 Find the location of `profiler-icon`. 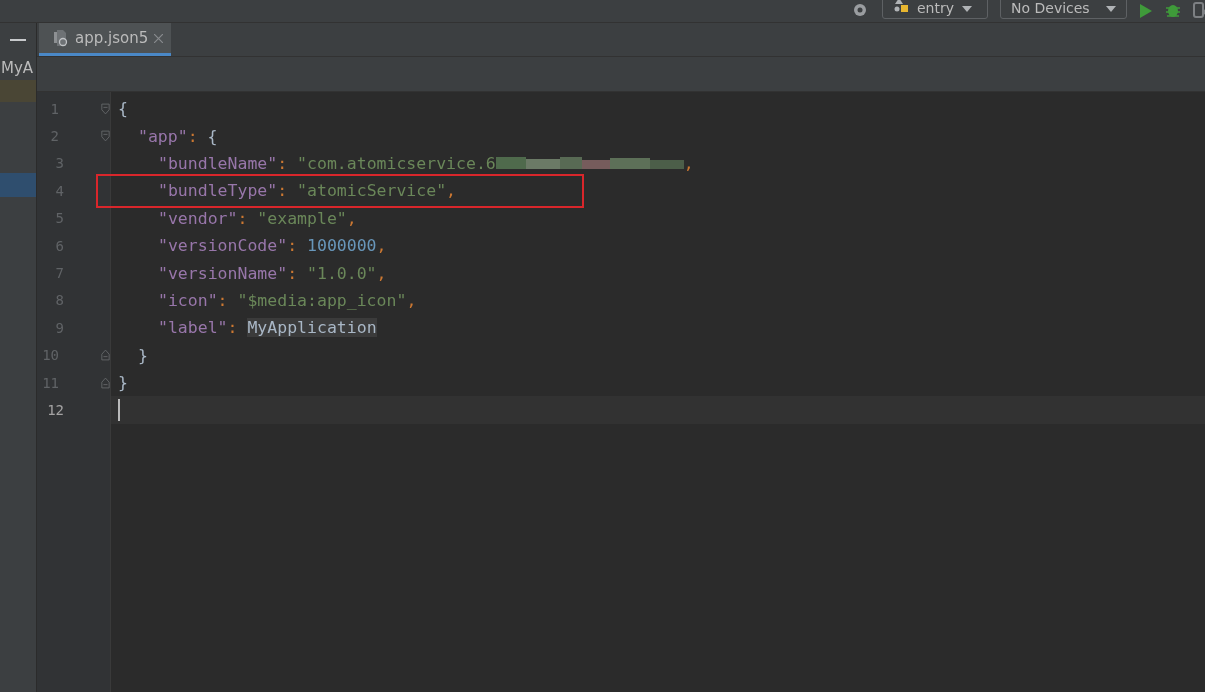

profiler-icon is located at coordinates (1199, 10).